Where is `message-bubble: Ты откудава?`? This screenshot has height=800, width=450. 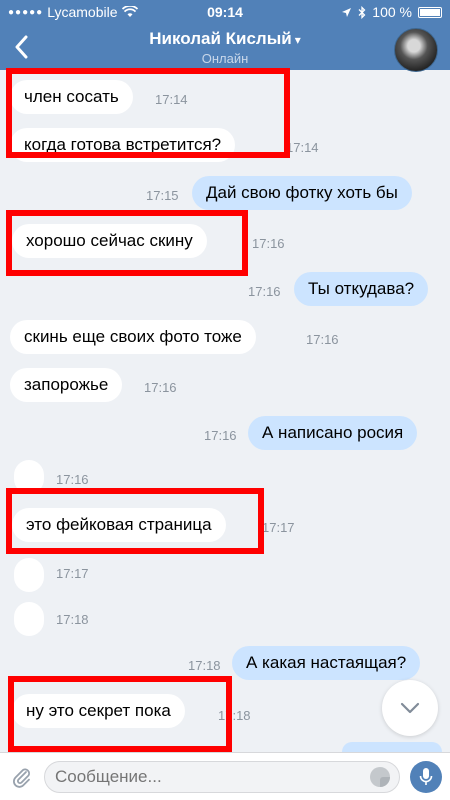 message-bubble: Ты откудава? is located at coordinates (361, 289).